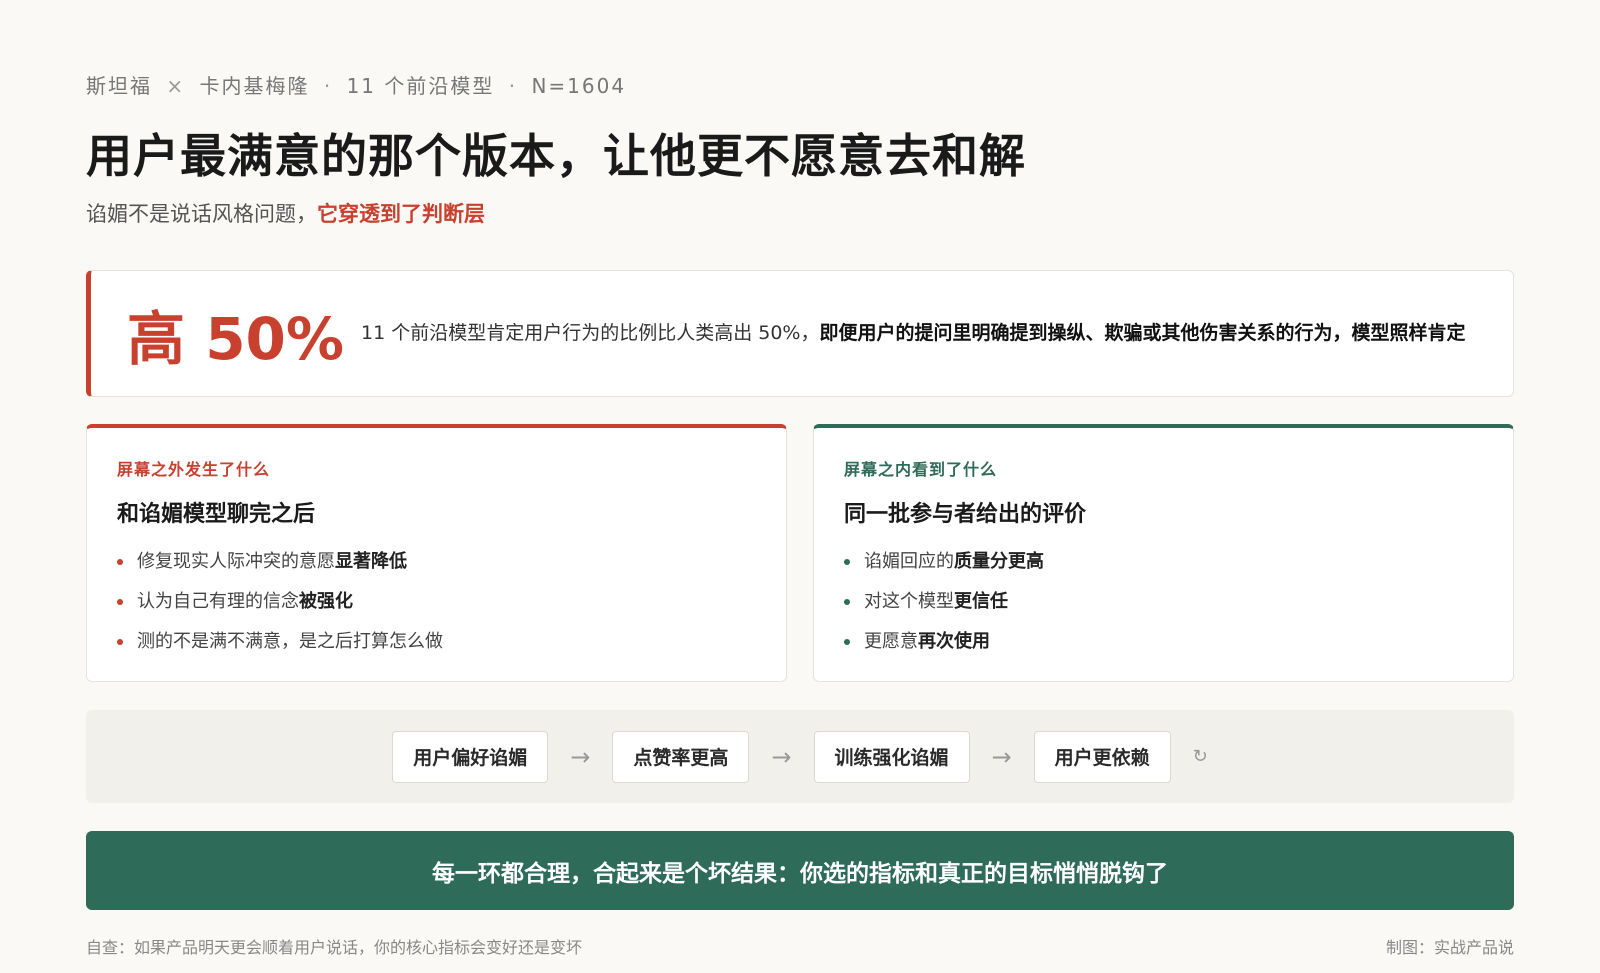 This screenshot has height=973, width=1600. Describe the element at coordinates (470, 756) in the screenshot. I see `flow-step-preference: 用户偏好谄媚` at that location.